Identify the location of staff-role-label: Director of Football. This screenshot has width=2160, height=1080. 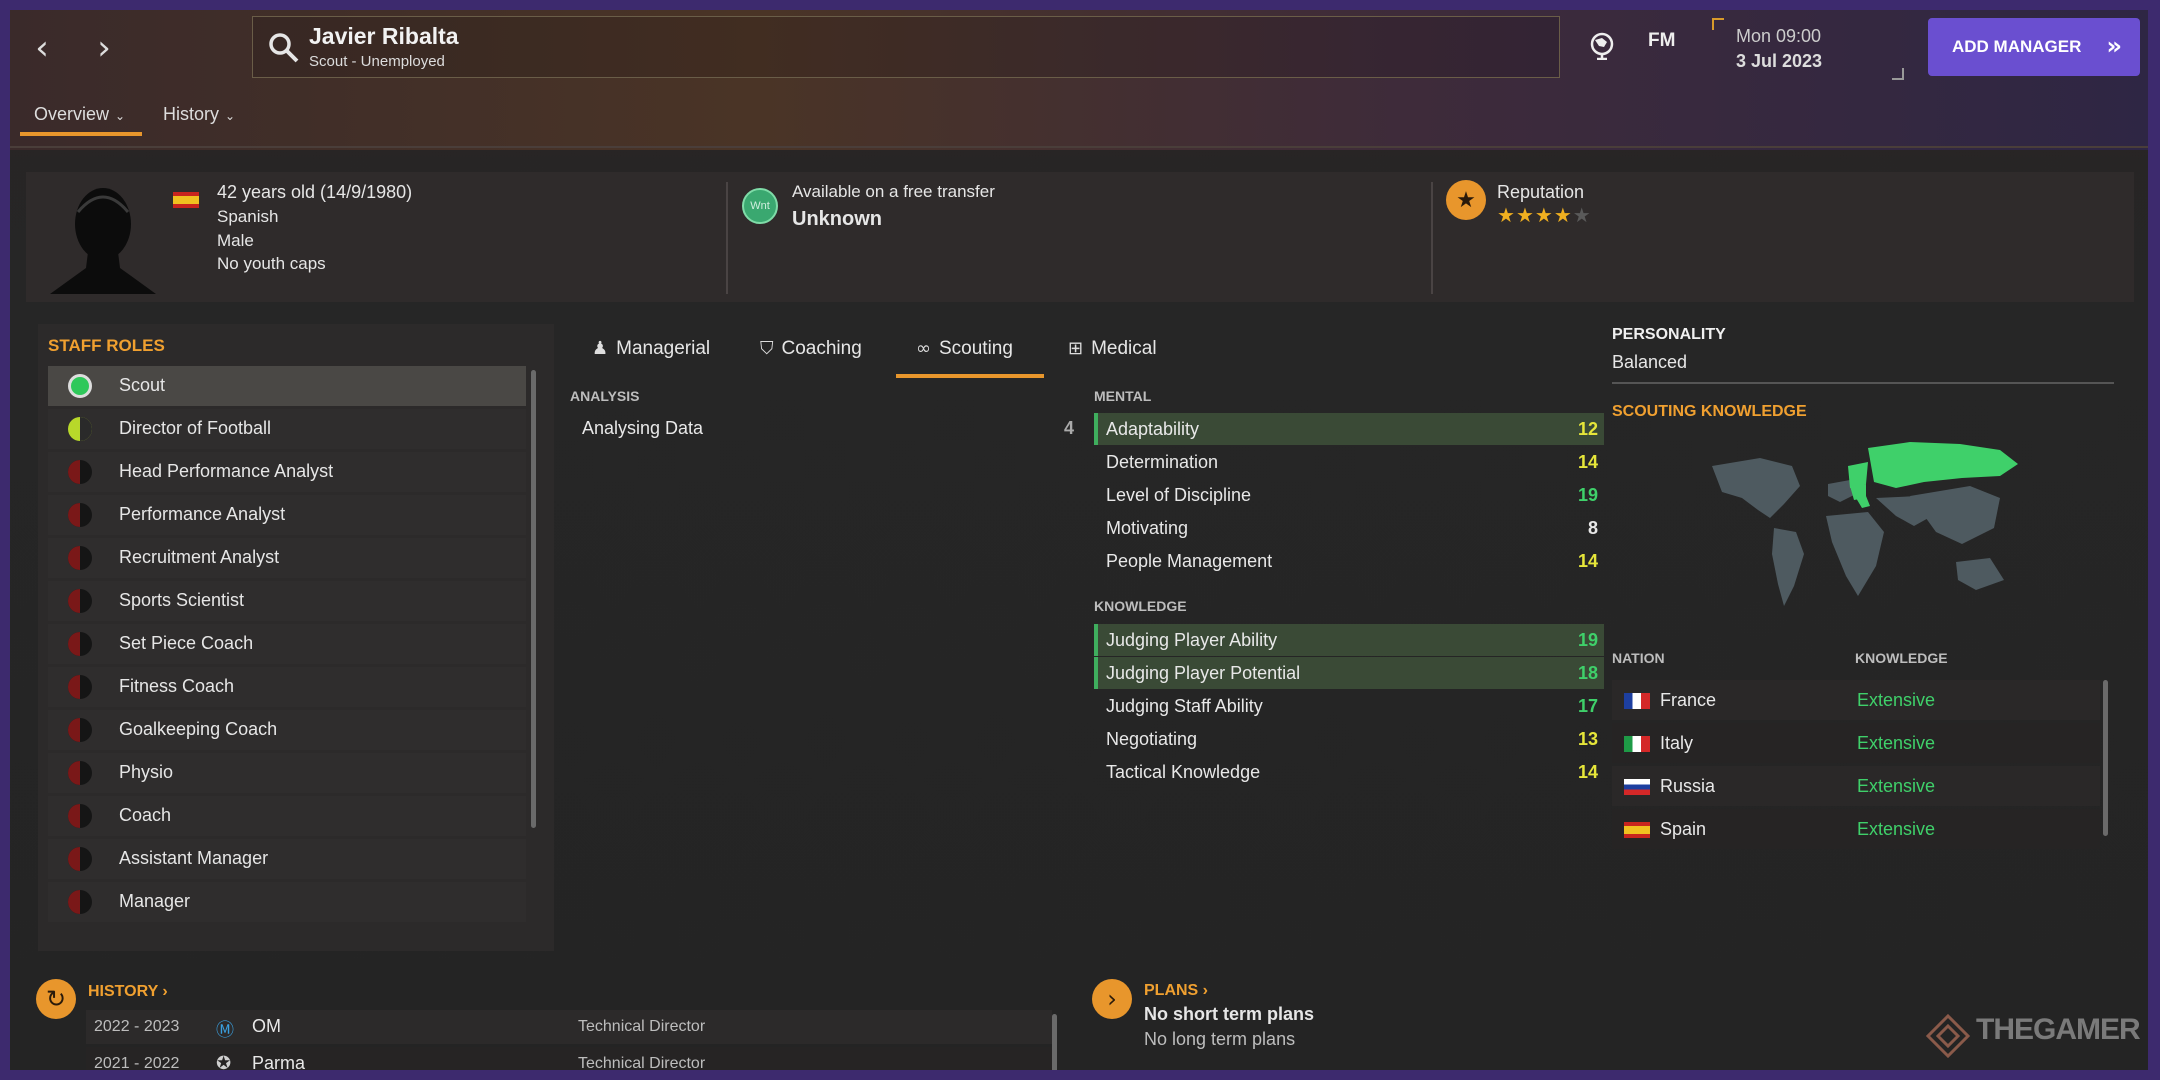
(195, 428).